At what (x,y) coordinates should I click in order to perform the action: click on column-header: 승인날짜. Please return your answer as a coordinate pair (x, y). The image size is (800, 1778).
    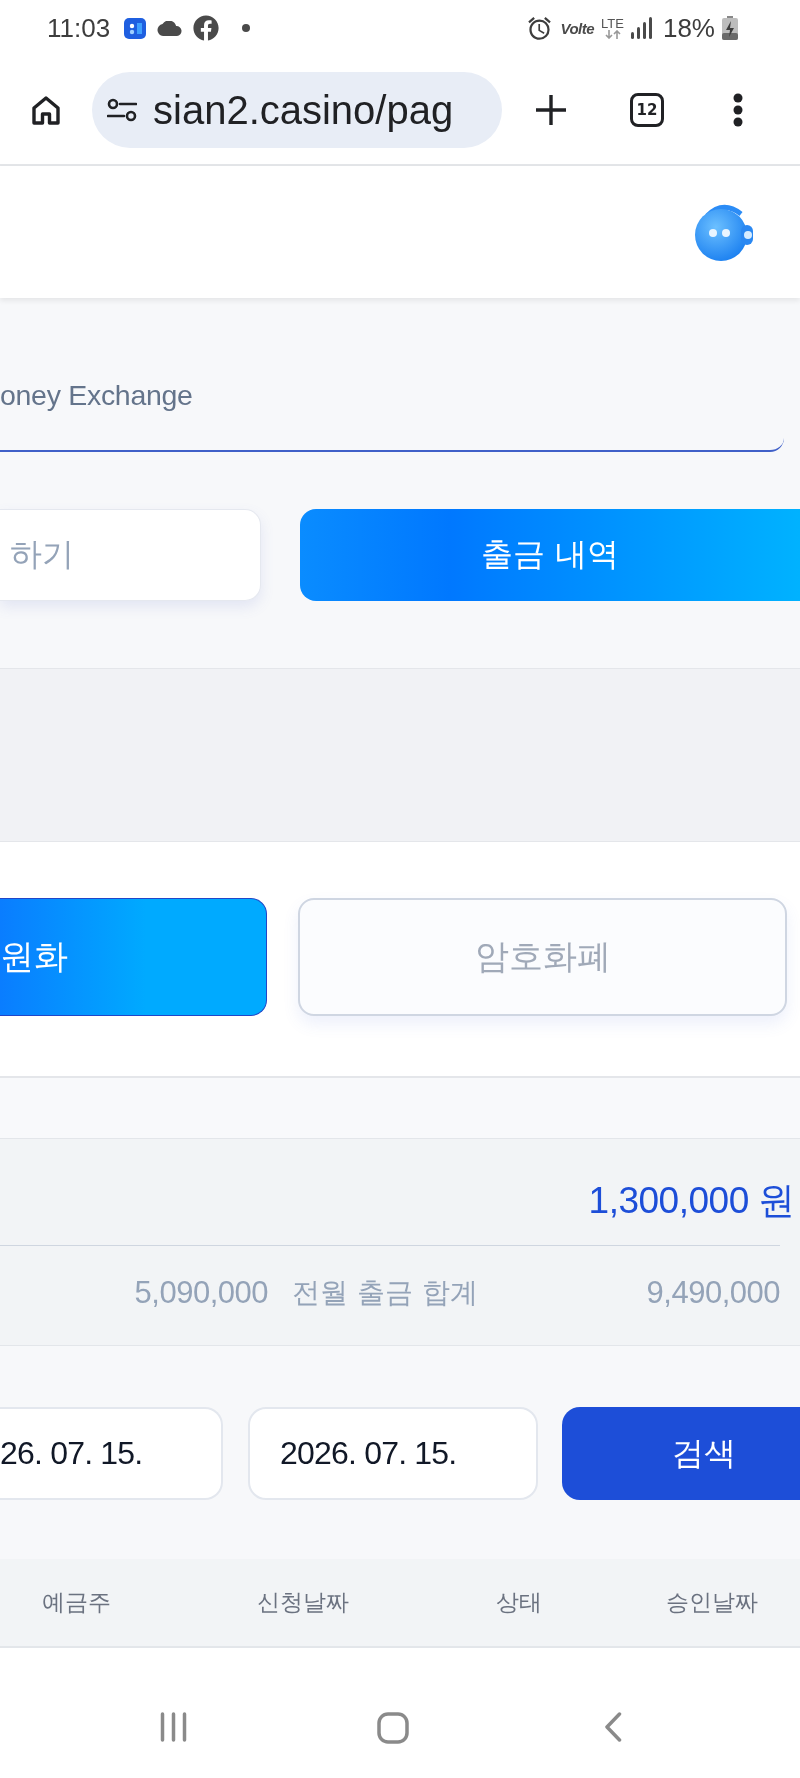
    Looking at the image, I should click on (712, 1602).